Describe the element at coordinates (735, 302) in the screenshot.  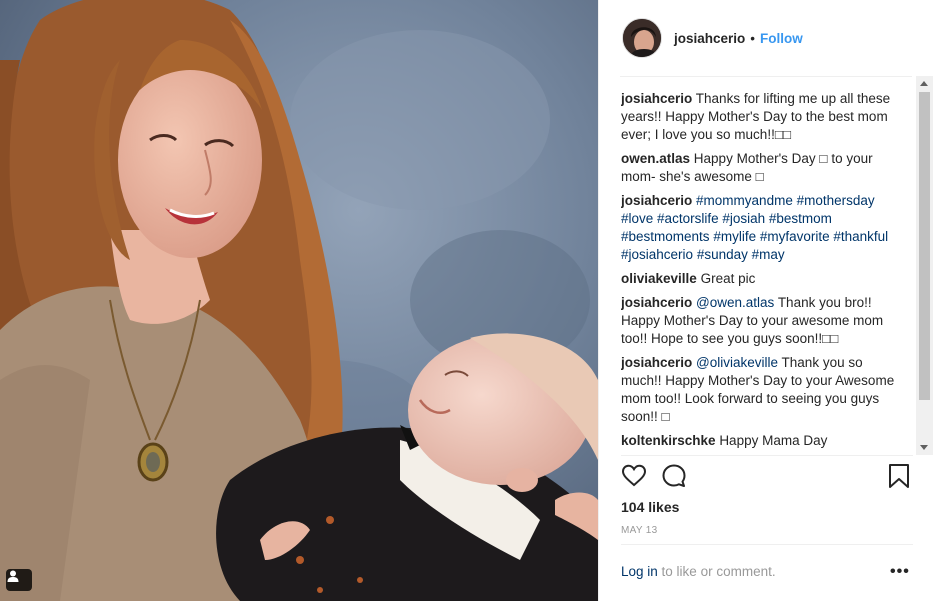
I see `mention-link: @owen.atlas` at that location.